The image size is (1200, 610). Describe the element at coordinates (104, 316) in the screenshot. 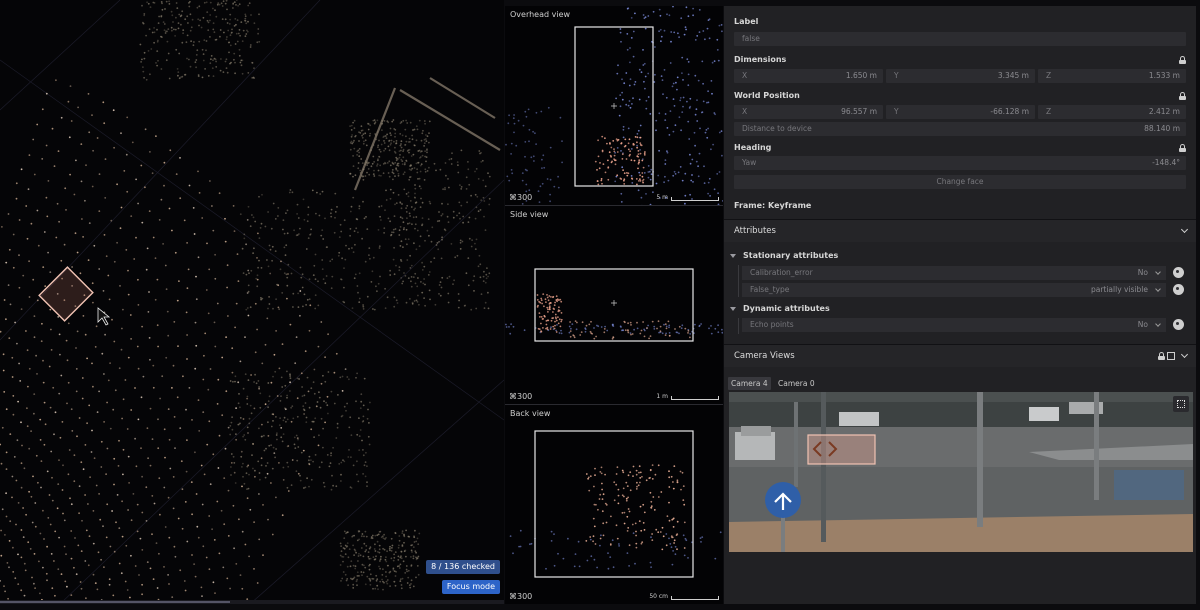

I see `mouse-cursor-icon` at that location.